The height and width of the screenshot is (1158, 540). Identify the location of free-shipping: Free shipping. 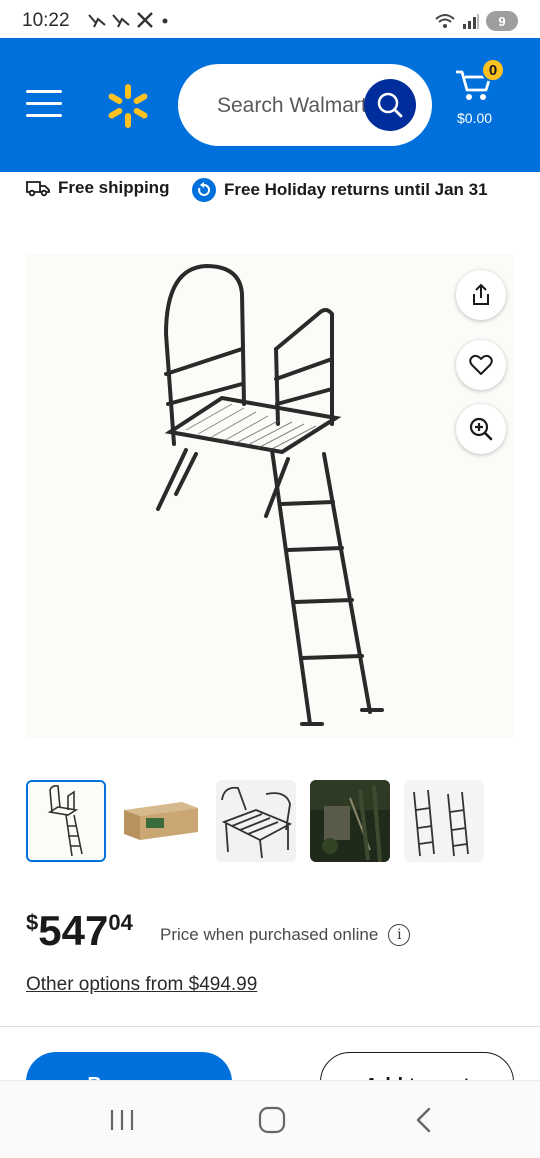
(97, 188).